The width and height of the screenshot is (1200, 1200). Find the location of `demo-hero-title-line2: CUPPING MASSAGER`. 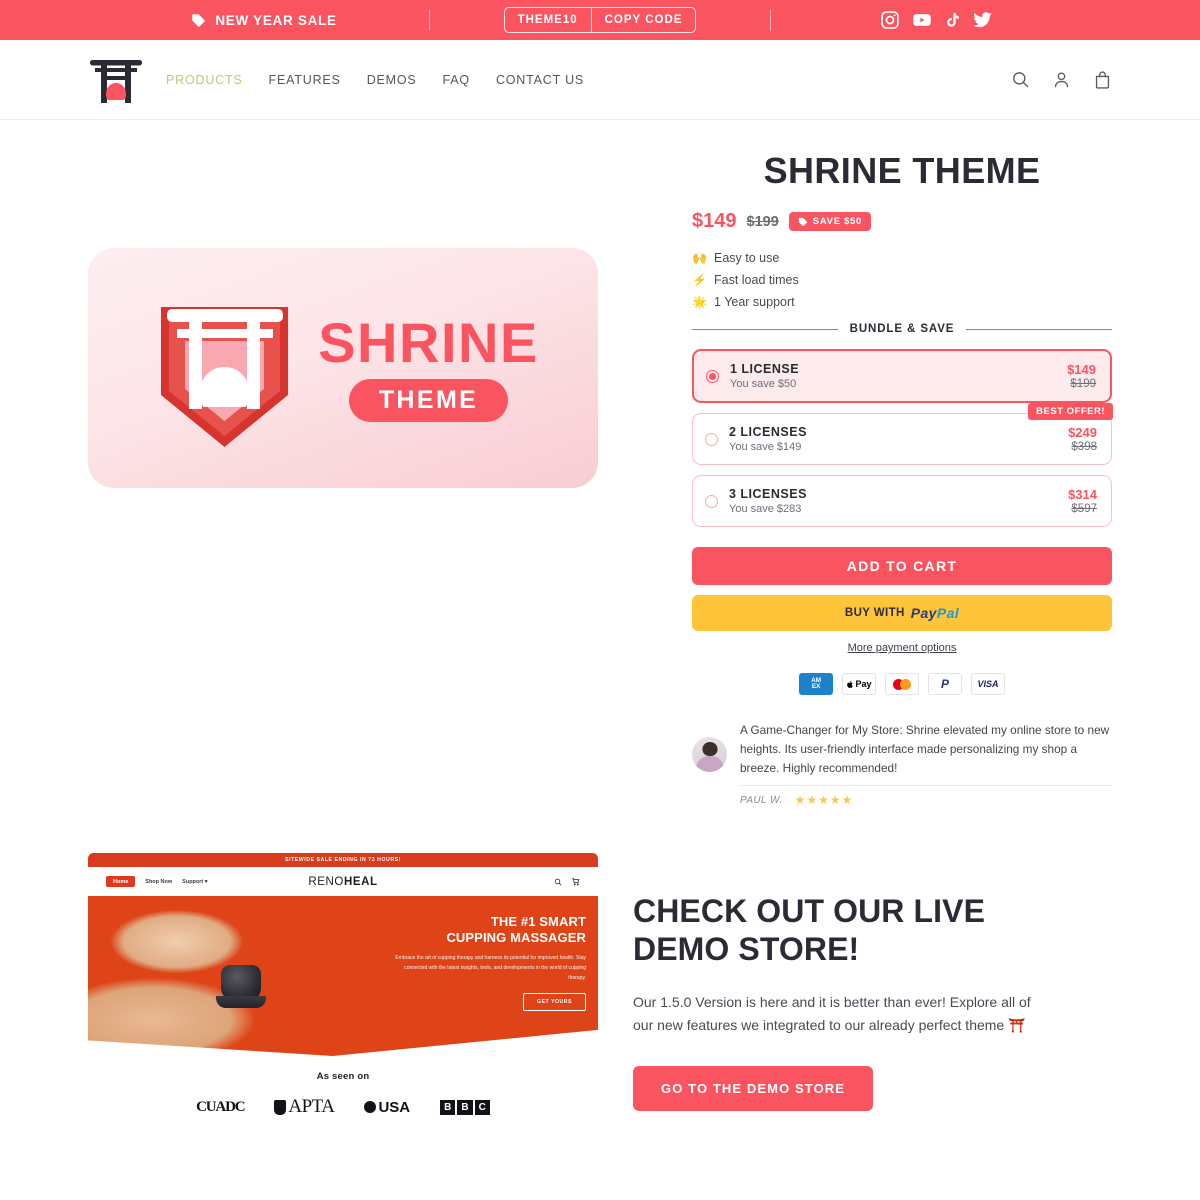

demo-hero-title-line2: CUPPING MASSAGER is located at coordinates (516, 938).